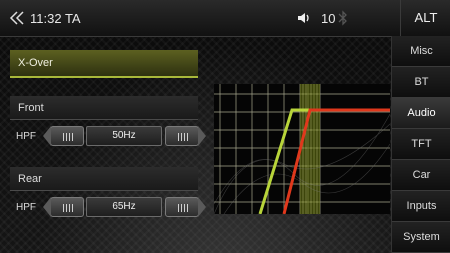 The image size is (450, 253). Describe the element at coordinates (124, 207) in the screenshot. I see `rear-hpf-value: 65Hz` at that location.